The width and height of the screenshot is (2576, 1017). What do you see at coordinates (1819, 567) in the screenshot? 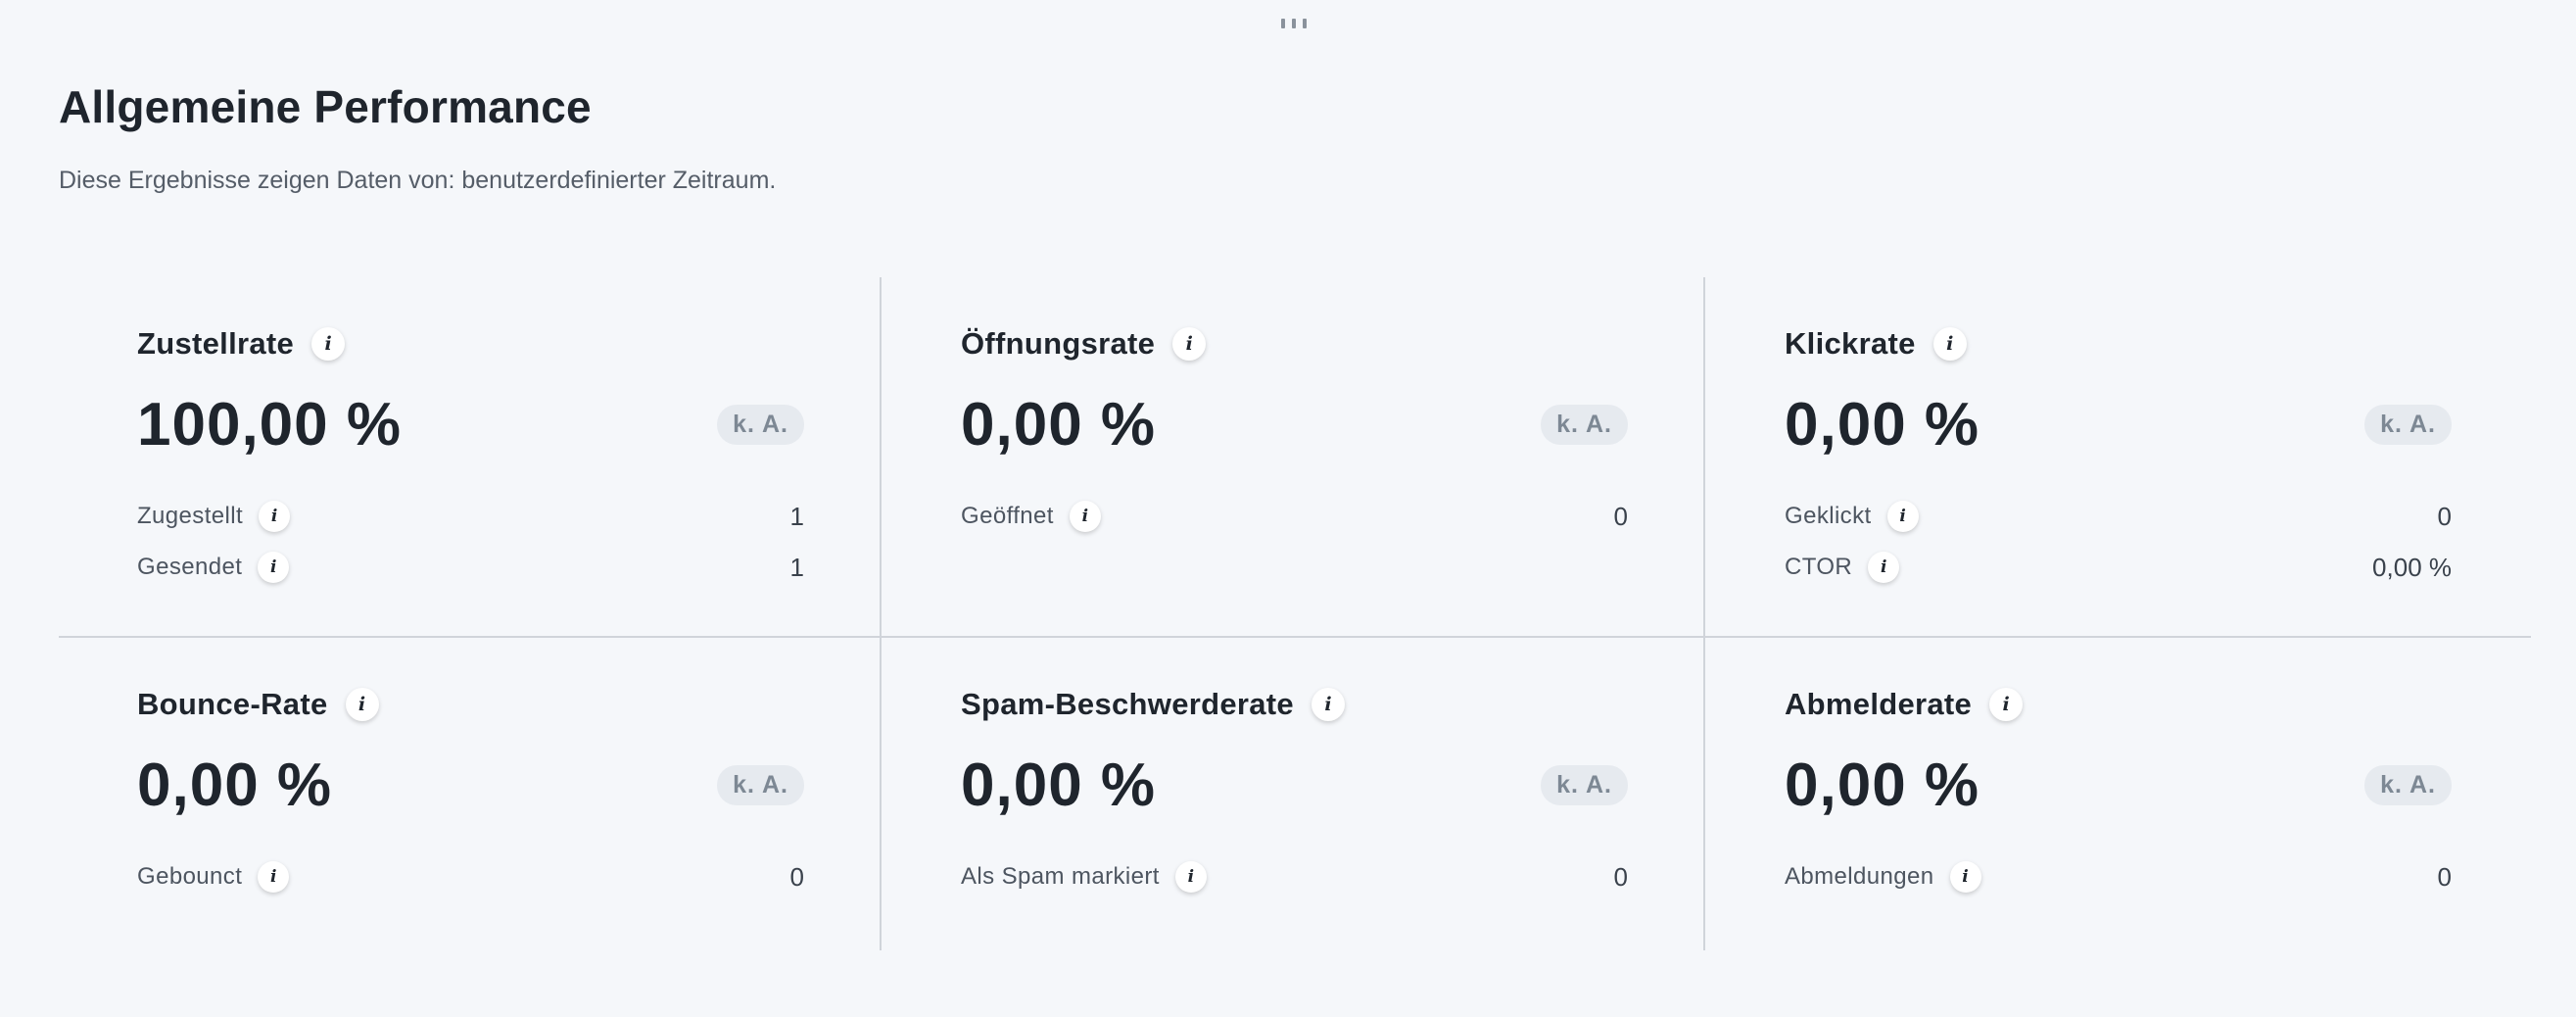
I see `sub-metric-label: CTOR` at bounding box center [1819, 567].